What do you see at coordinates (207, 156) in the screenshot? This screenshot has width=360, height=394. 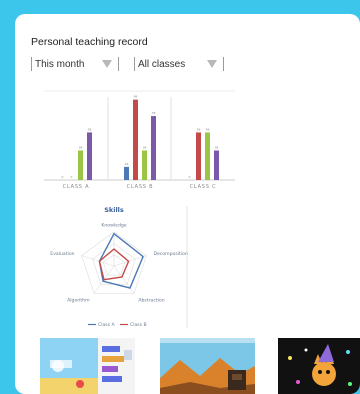 I see `bar-class-c-s2` at bounding box center [207, 156].